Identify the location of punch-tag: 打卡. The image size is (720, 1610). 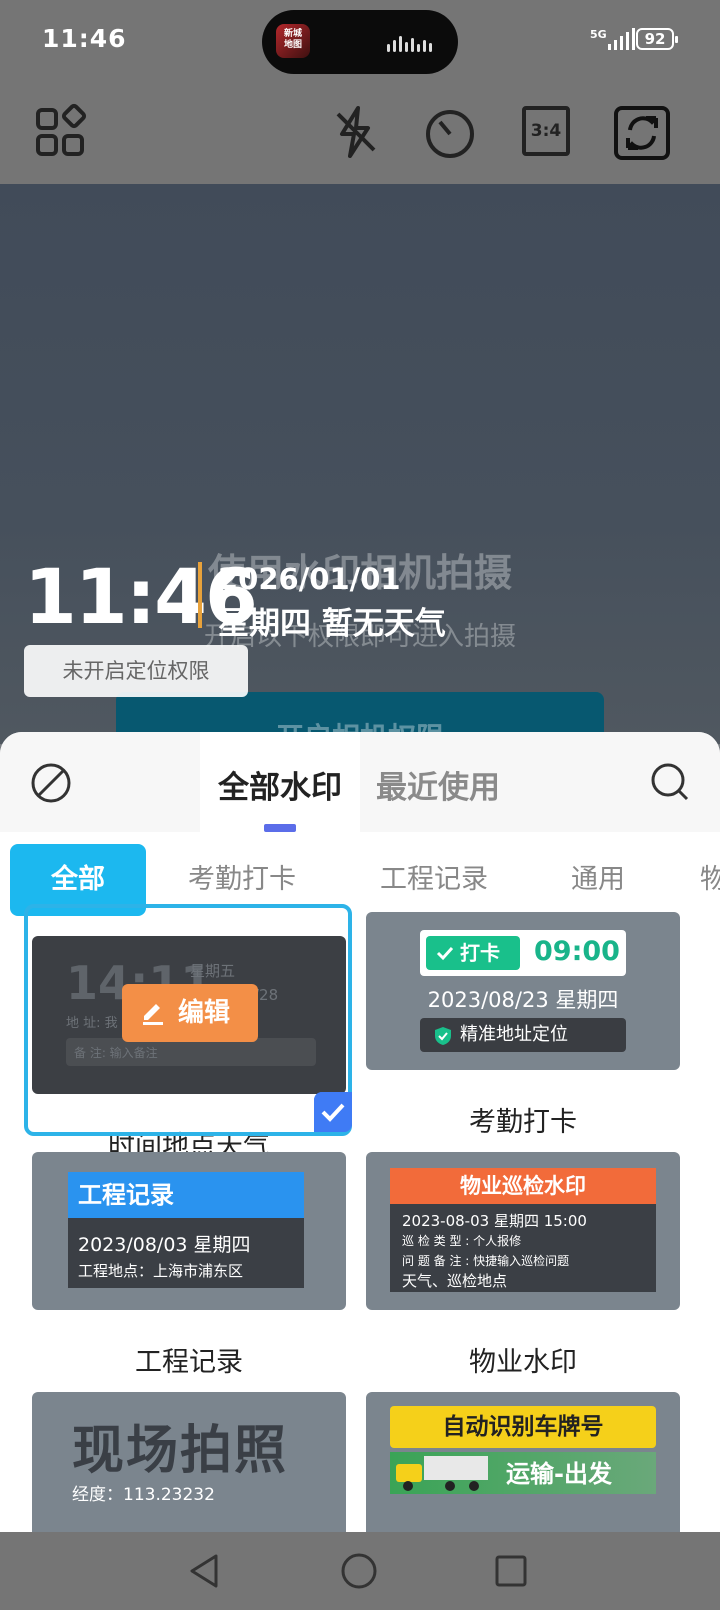
(473, 953).